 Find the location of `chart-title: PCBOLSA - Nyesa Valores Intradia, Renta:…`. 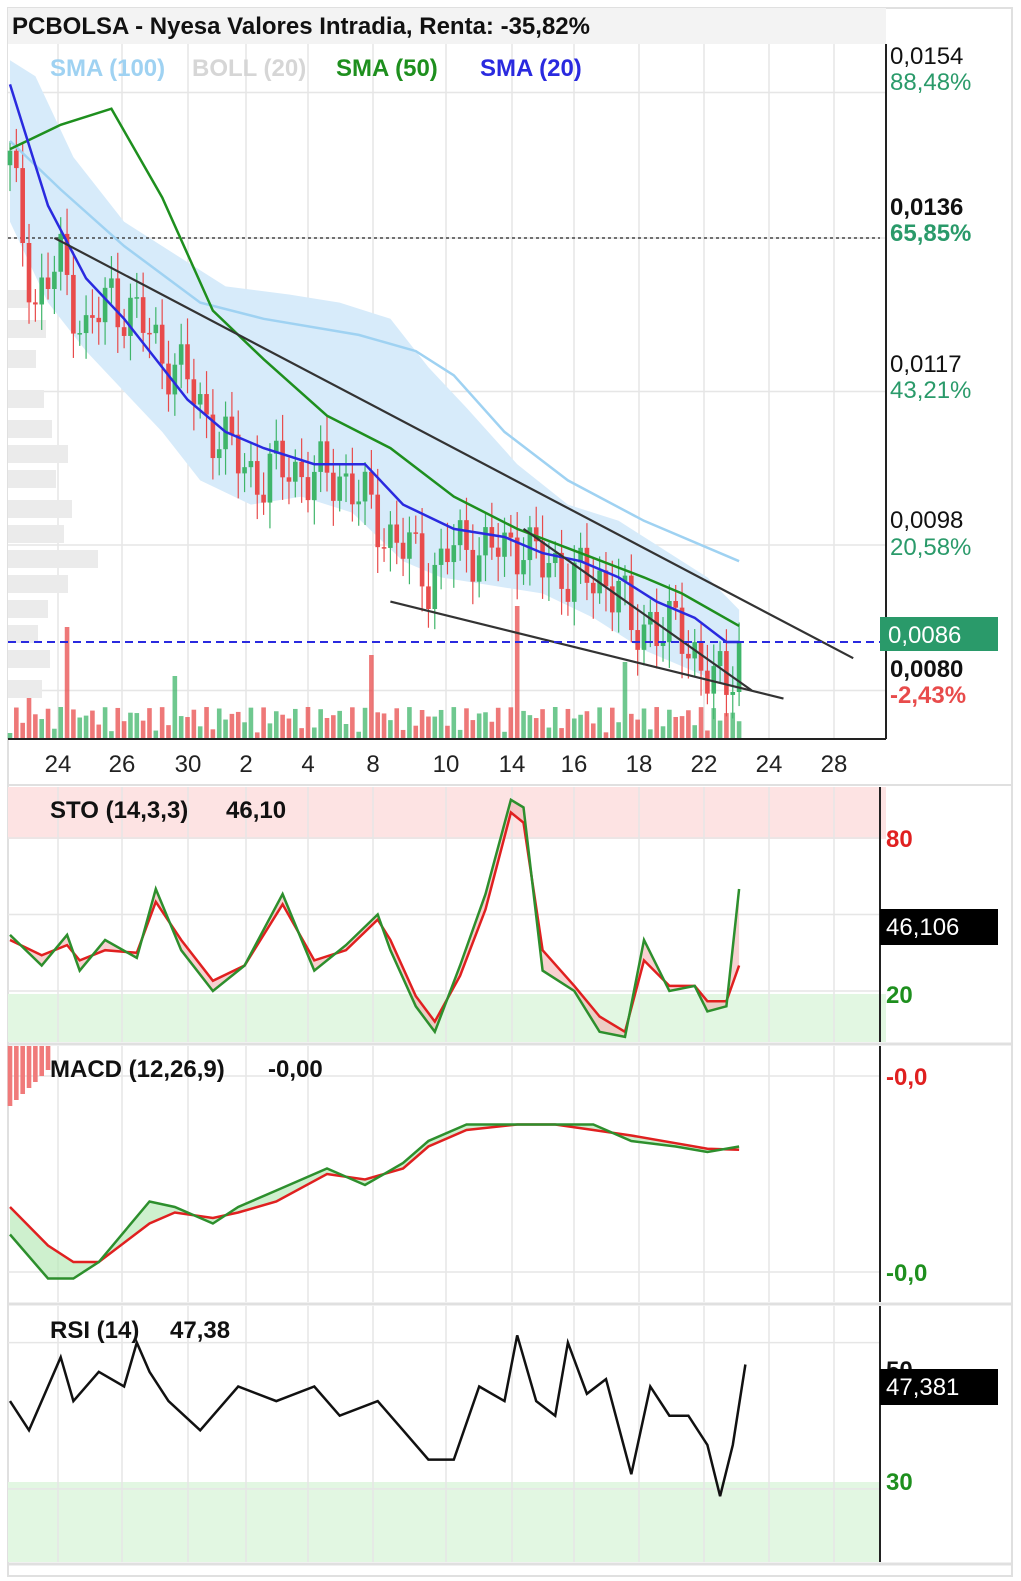

chart-title: PCBOLSA - Nyesa Valores Intradia, Renta:… is located at coordinates (301, 26).